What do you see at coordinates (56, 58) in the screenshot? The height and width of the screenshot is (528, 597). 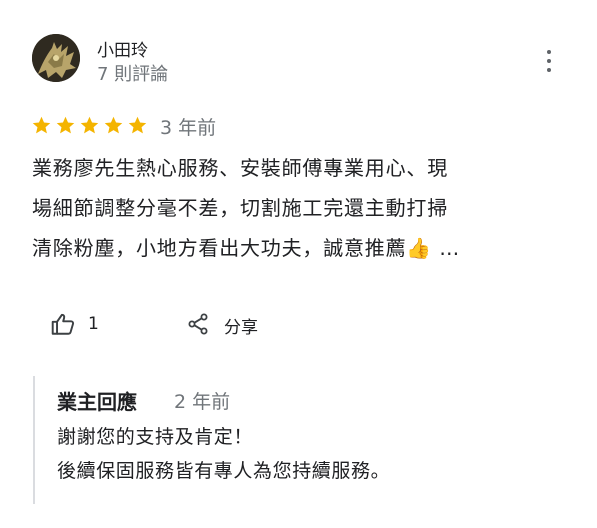 I see `avatar` at bounding box center [56, 58].